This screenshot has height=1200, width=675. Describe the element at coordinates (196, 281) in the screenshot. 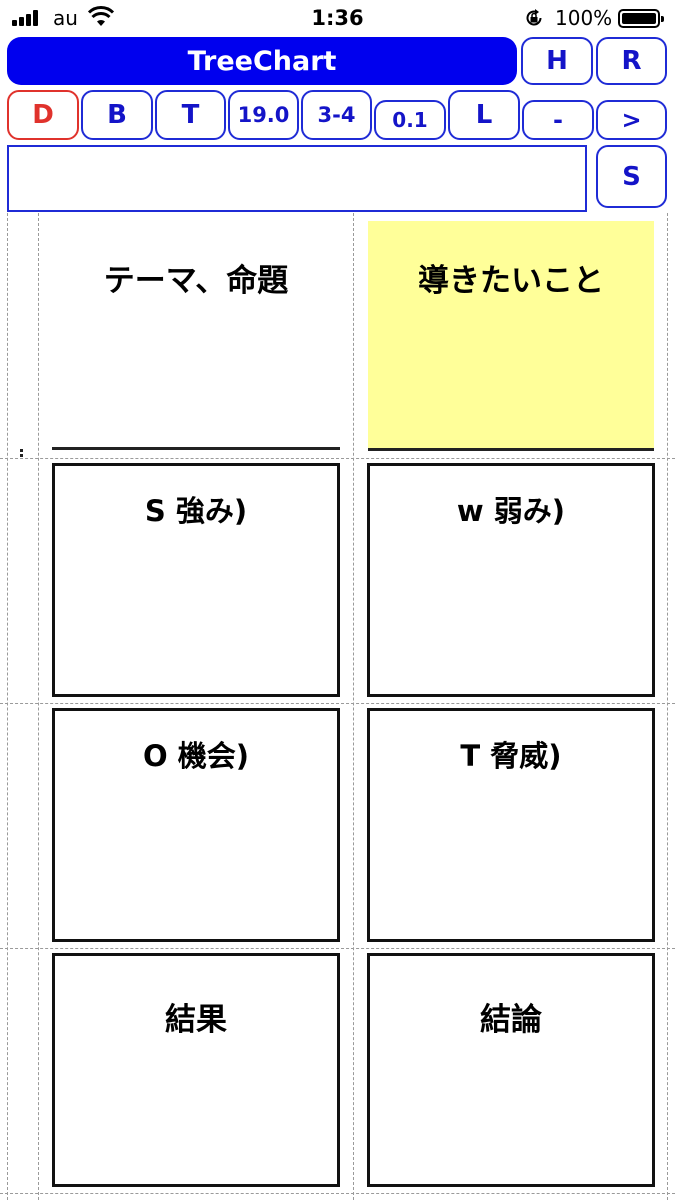

I see `theme-label: テーマ、命題` at that location.